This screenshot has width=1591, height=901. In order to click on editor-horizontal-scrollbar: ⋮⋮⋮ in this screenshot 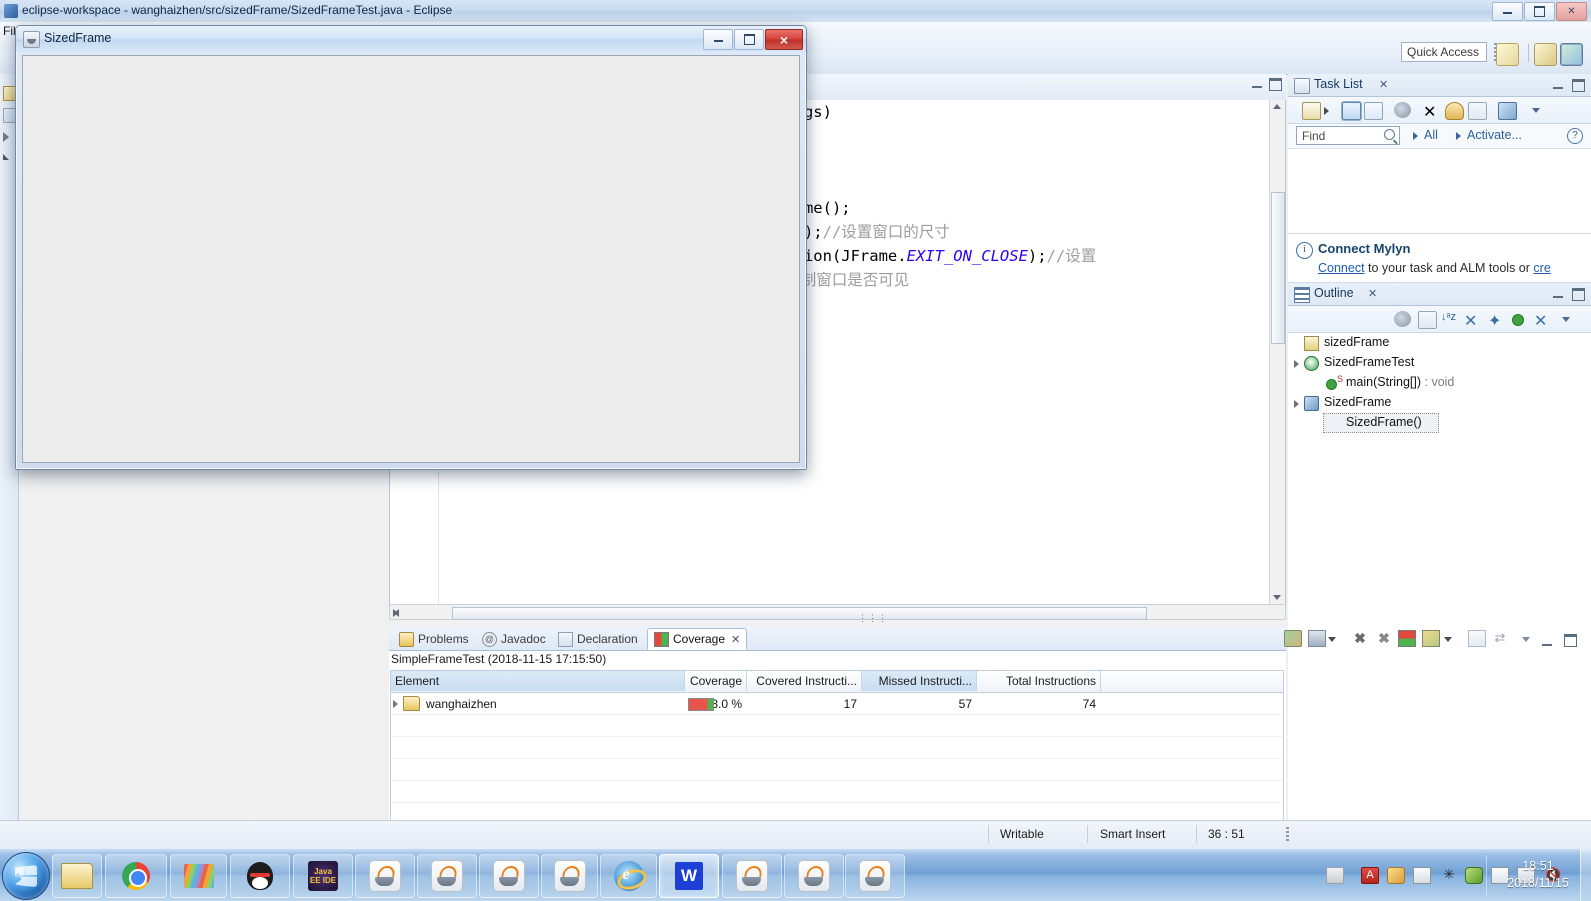, I will do `click(837, 613)`.